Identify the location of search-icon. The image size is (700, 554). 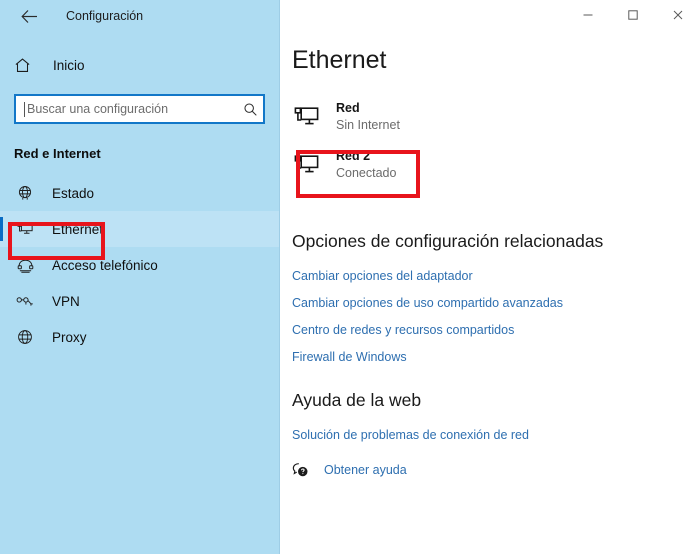
(250, 109).